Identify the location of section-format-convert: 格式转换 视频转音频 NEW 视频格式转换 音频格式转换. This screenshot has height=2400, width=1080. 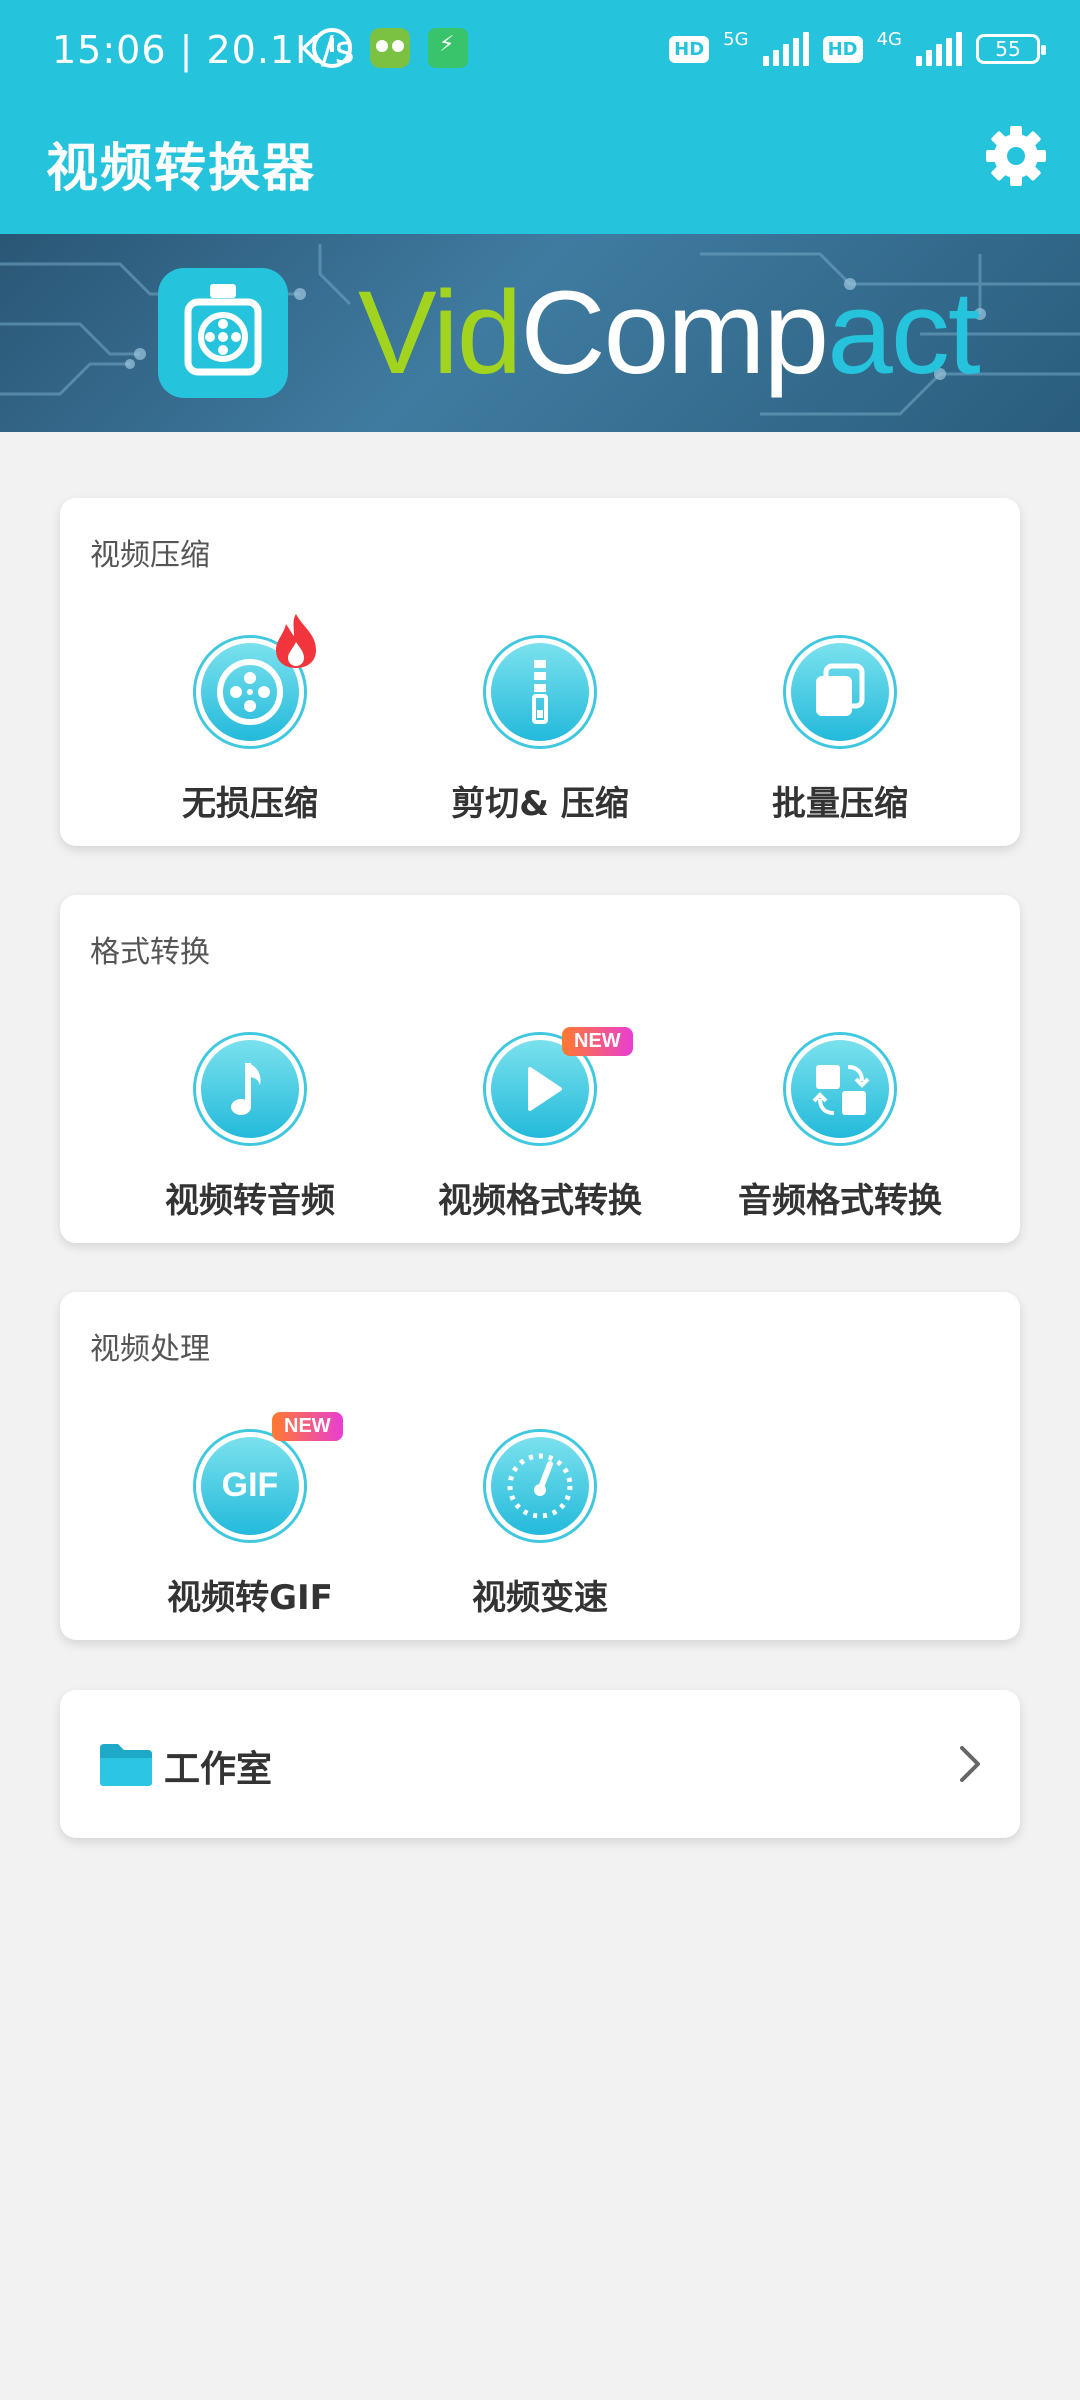
(540, 1069).